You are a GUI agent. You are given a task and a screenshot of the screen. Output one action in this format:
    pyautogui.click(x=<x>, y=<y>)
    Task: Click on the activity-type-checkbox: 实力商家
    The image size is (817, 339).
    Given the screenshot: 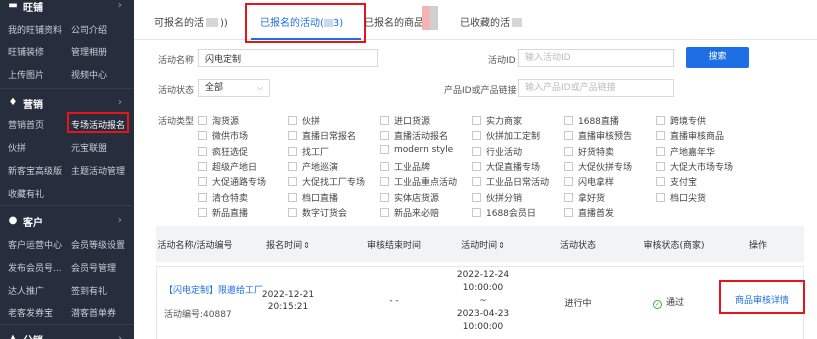 What is the action you would take?
    pyautogui.click(x=497, y=120)
    